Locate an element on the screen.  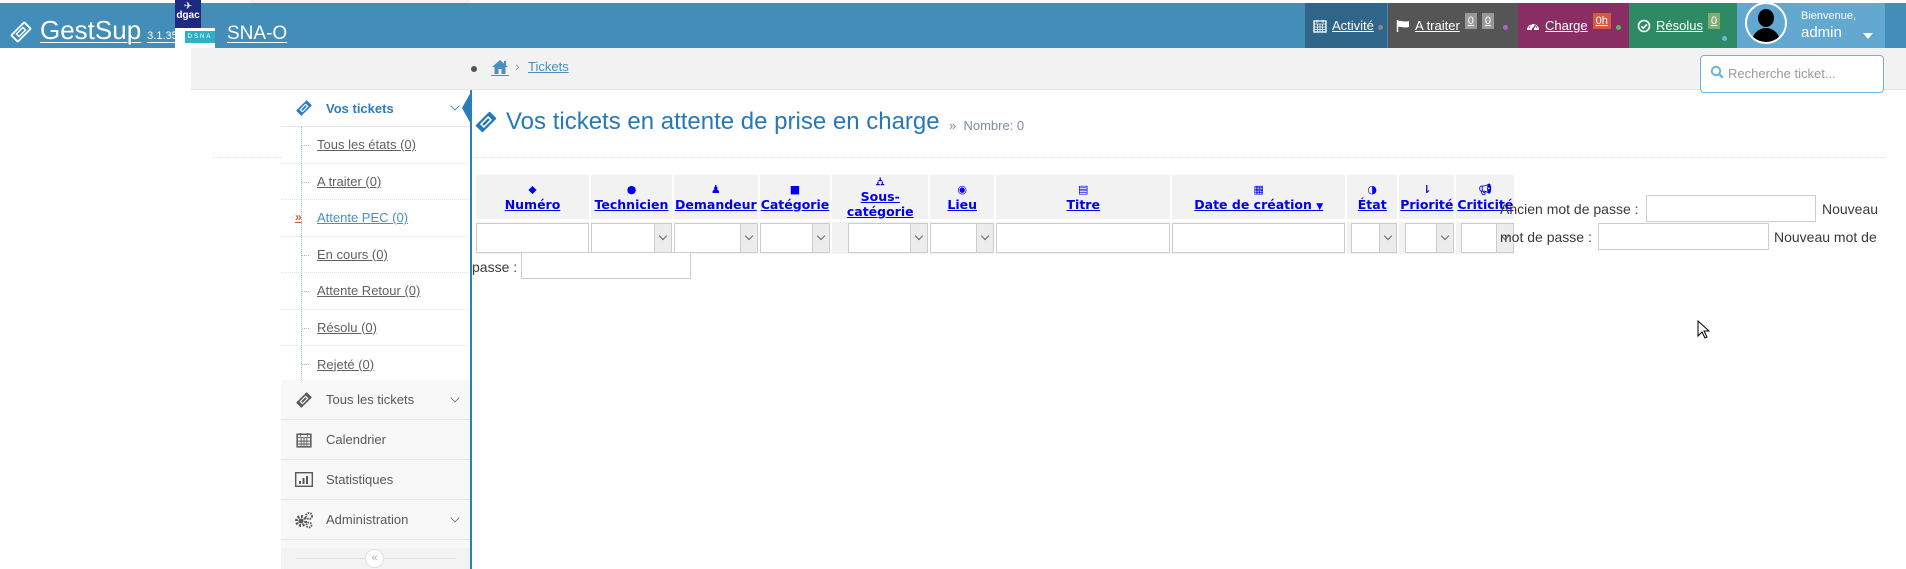
nav-activite: Activité is located at coordinates (1346, 25).